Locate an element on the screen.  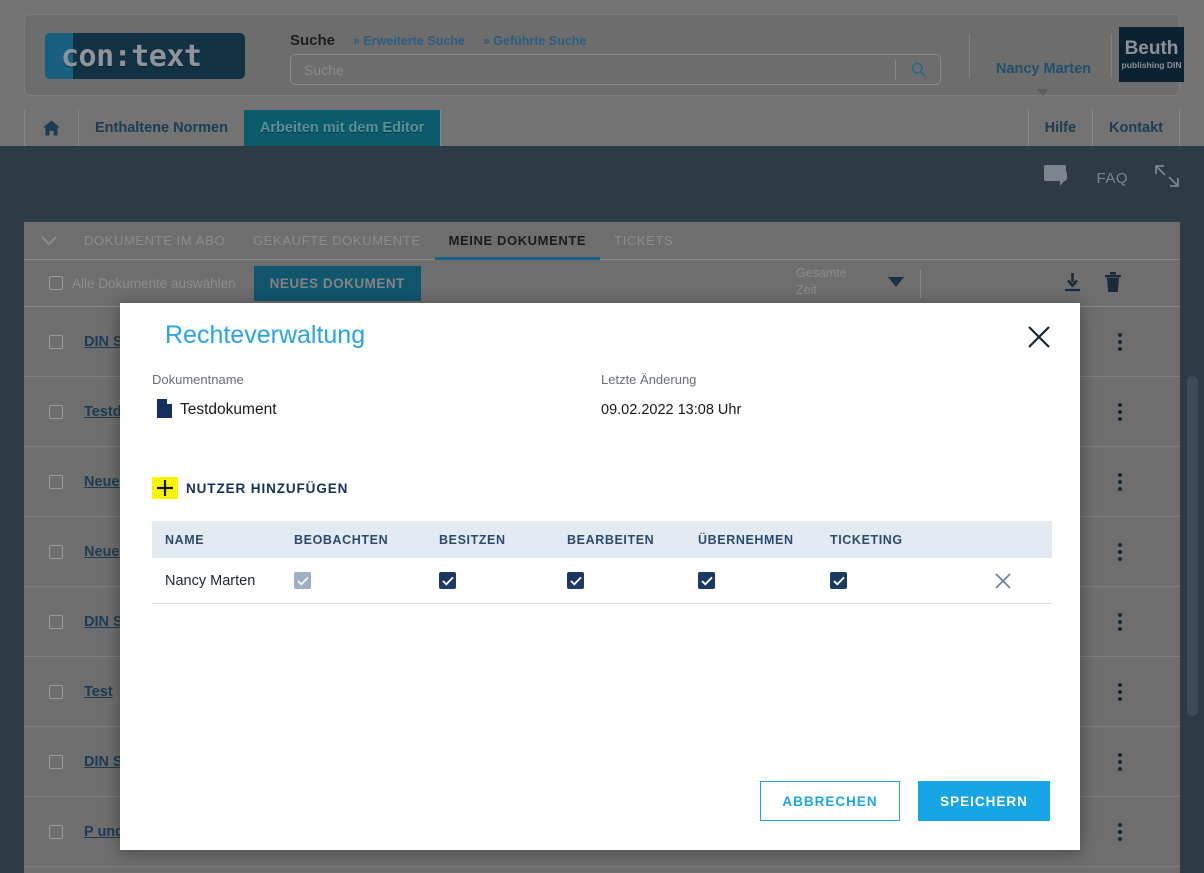
beuth-logo-line2: publishing DIN is located at coordinates (1151, 64).